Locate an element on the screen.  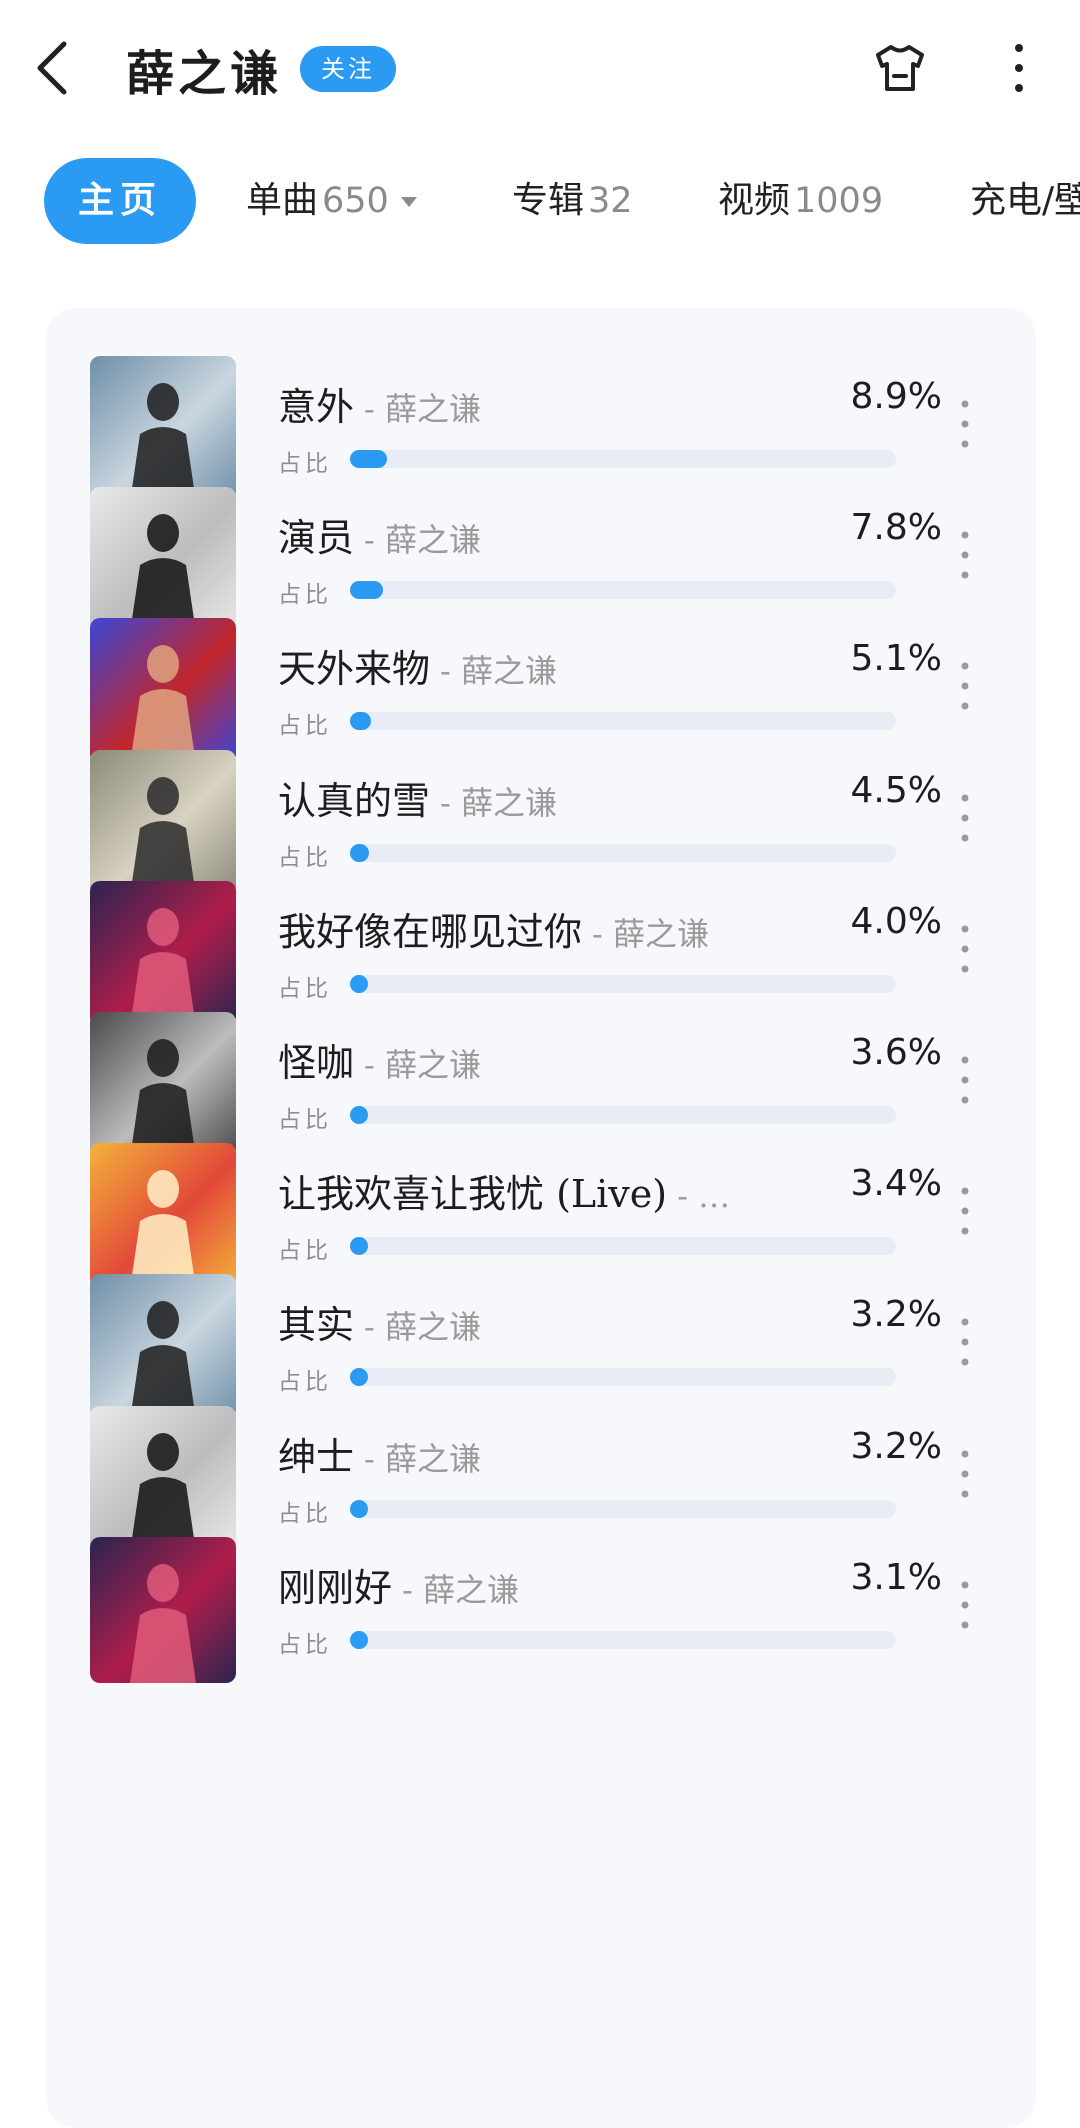
song-title: 意外 - 薛之谦 is located at coordinates (379, 403).